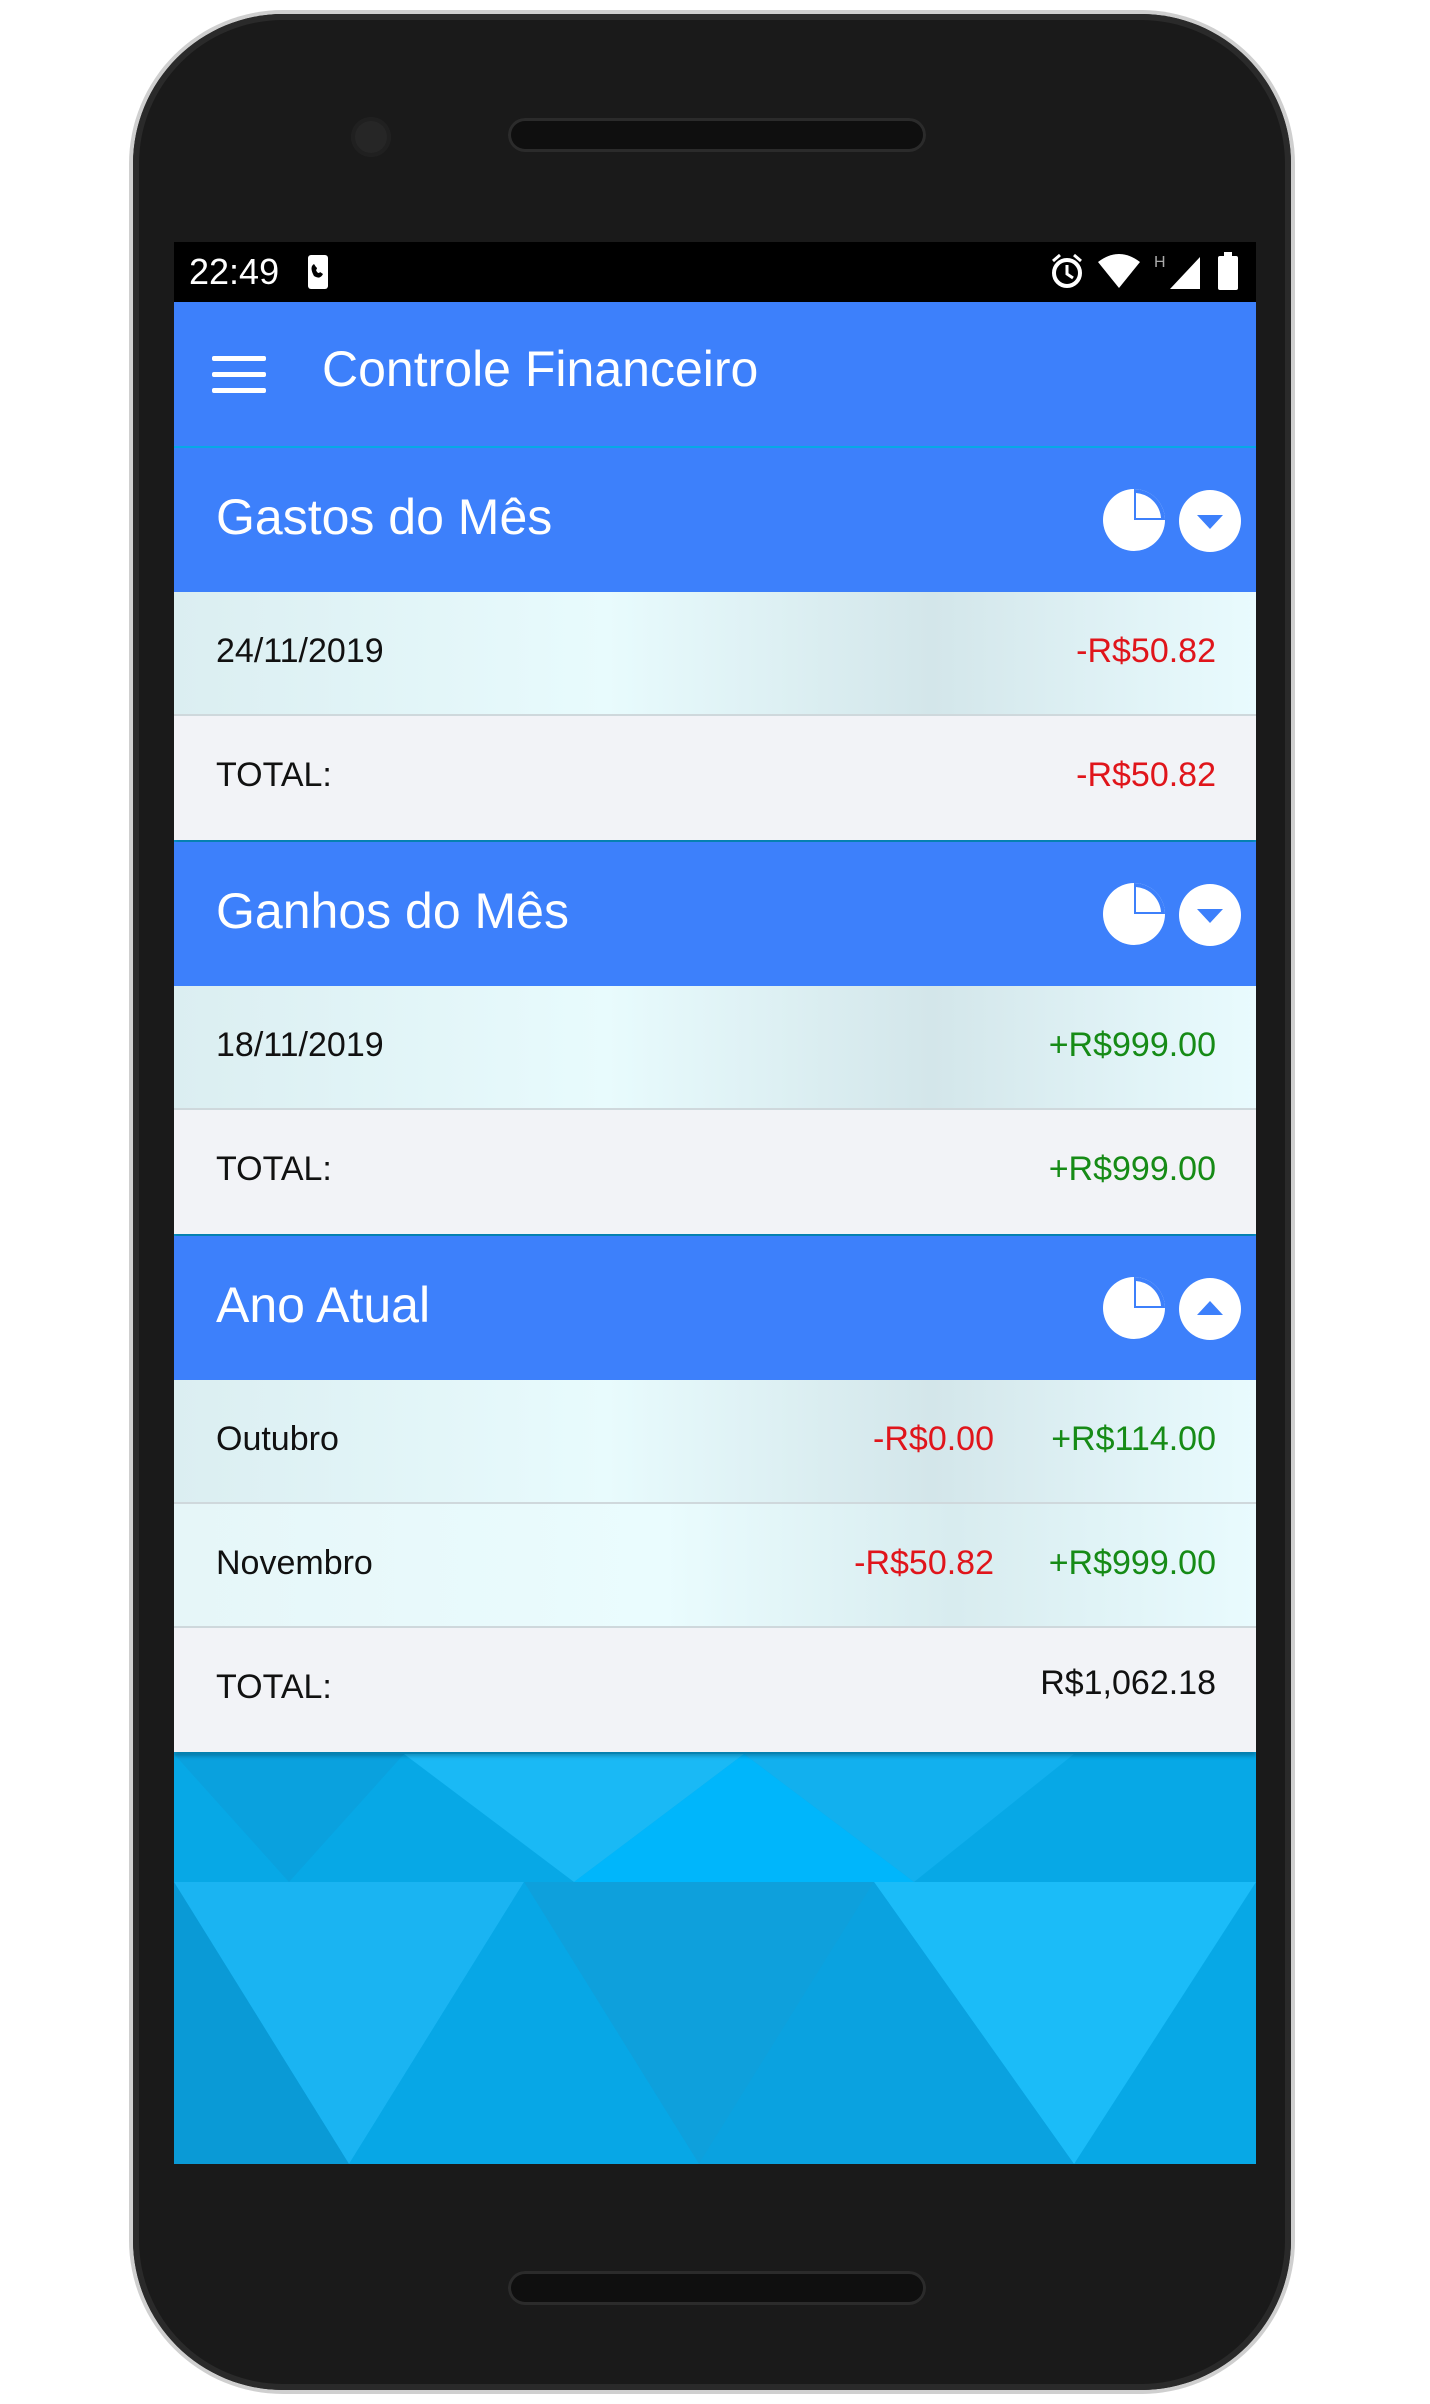 The width and height of the screenshot is (1430, 2404). I want to click on svg-text: H, so click(1160, 262).